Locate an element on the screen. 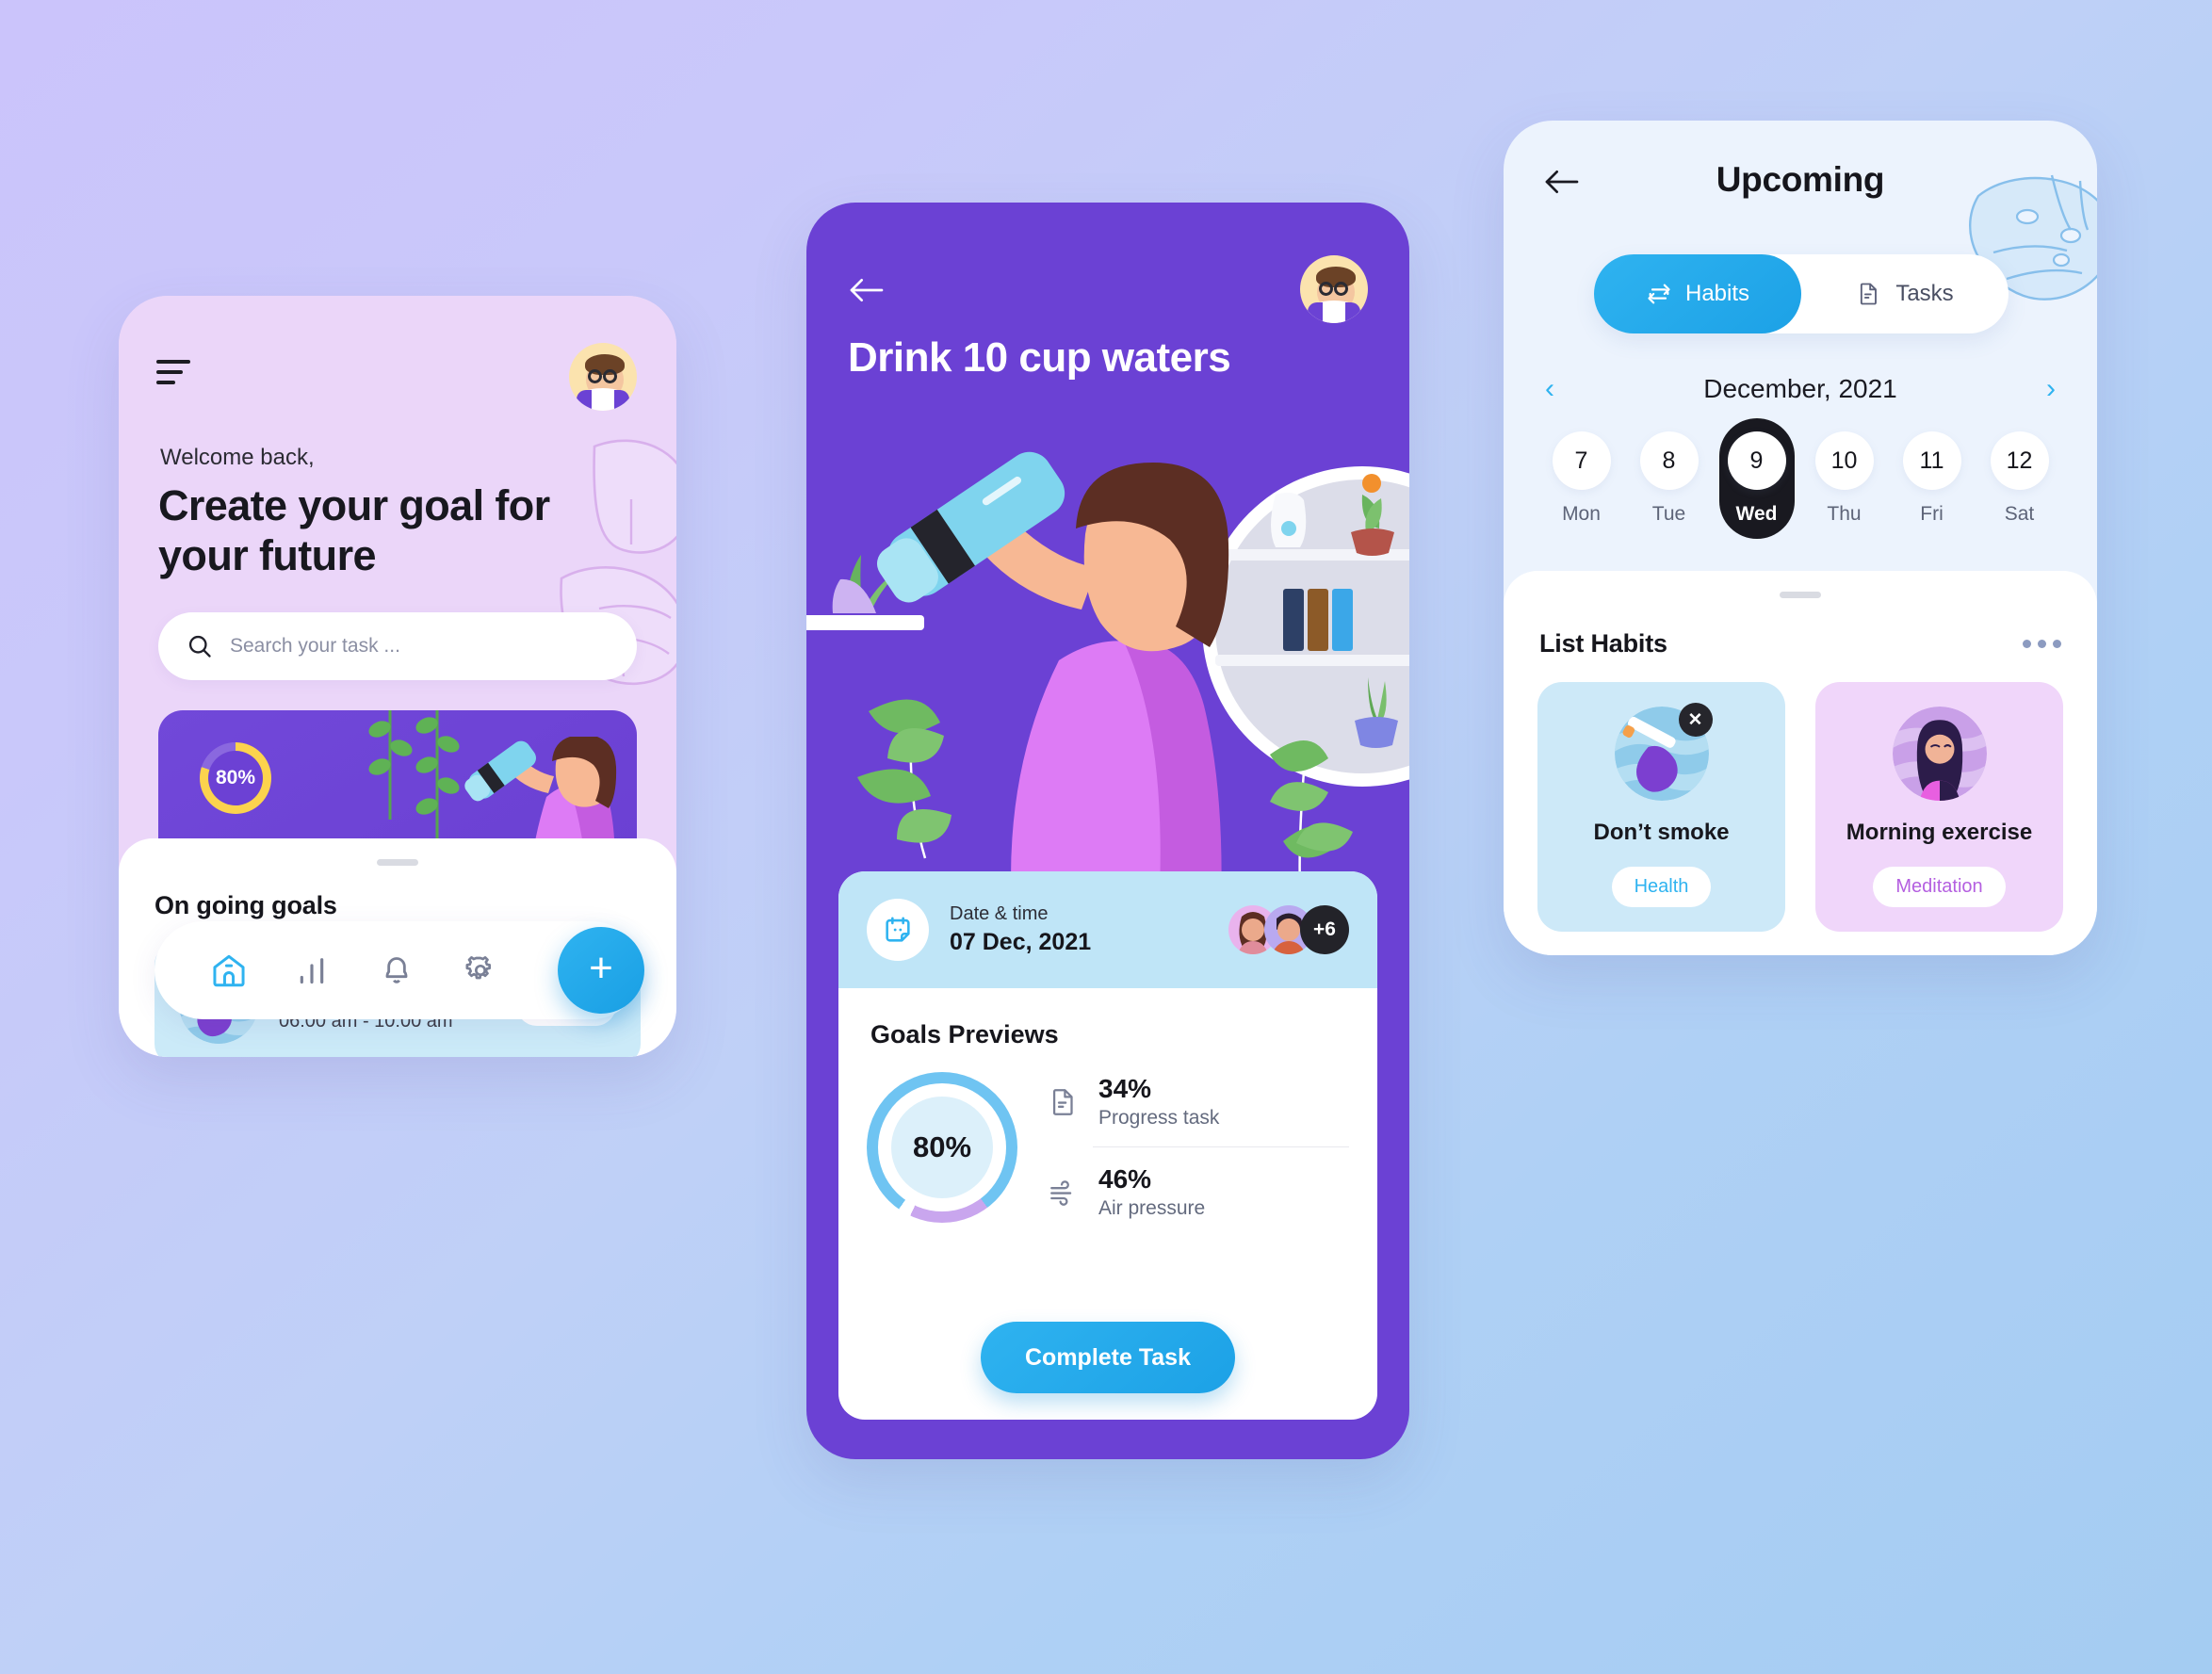 Image resolution: width=2212 pixels, height=1674 pixels. gear-icon is located at coordinates (478, 968).